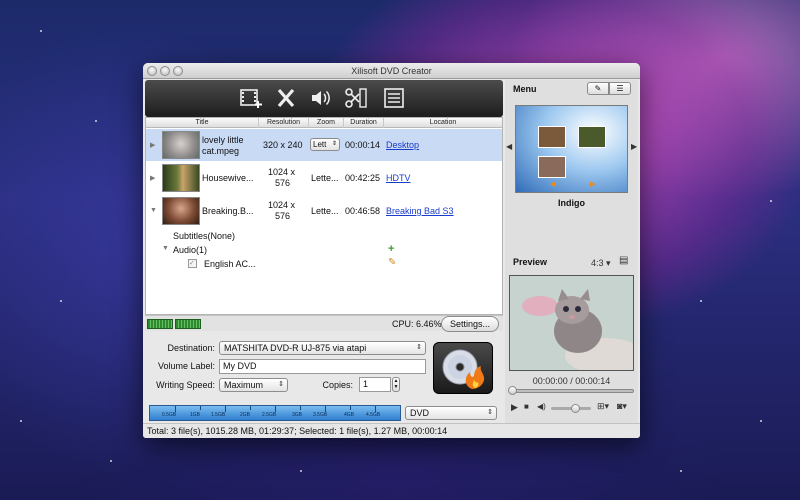 The height and width of the screenshot is (500, 800). I want to click on preview-time: 00:00:00 / 00:00:14, so click(571, 381).